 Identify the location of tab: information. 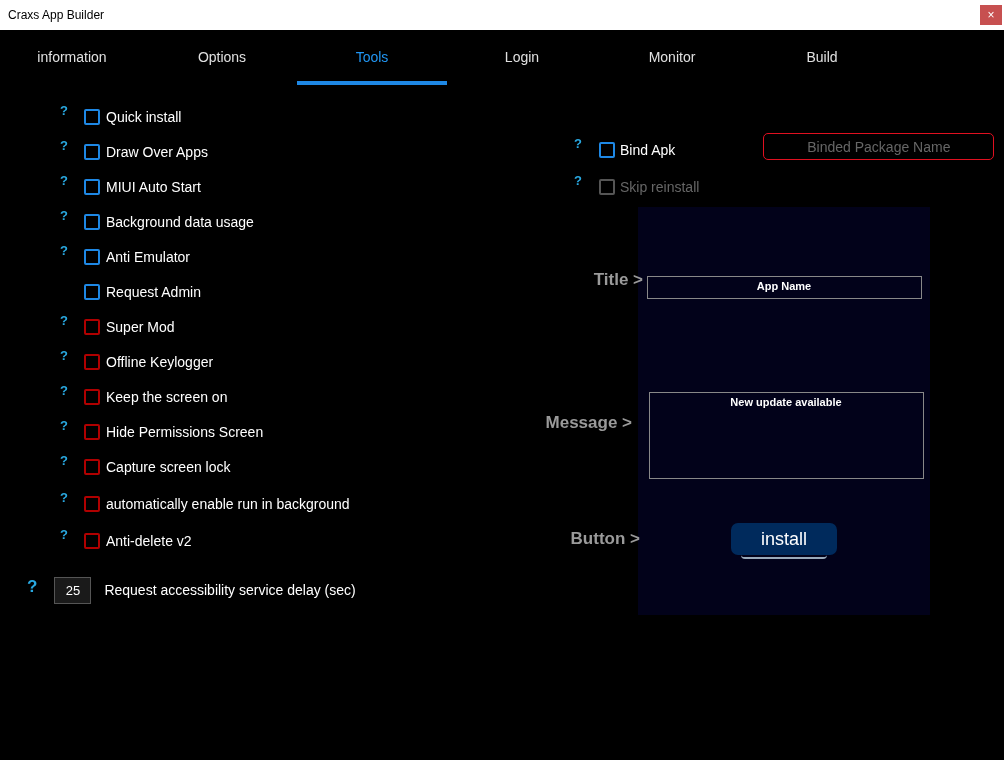
(73, 57).